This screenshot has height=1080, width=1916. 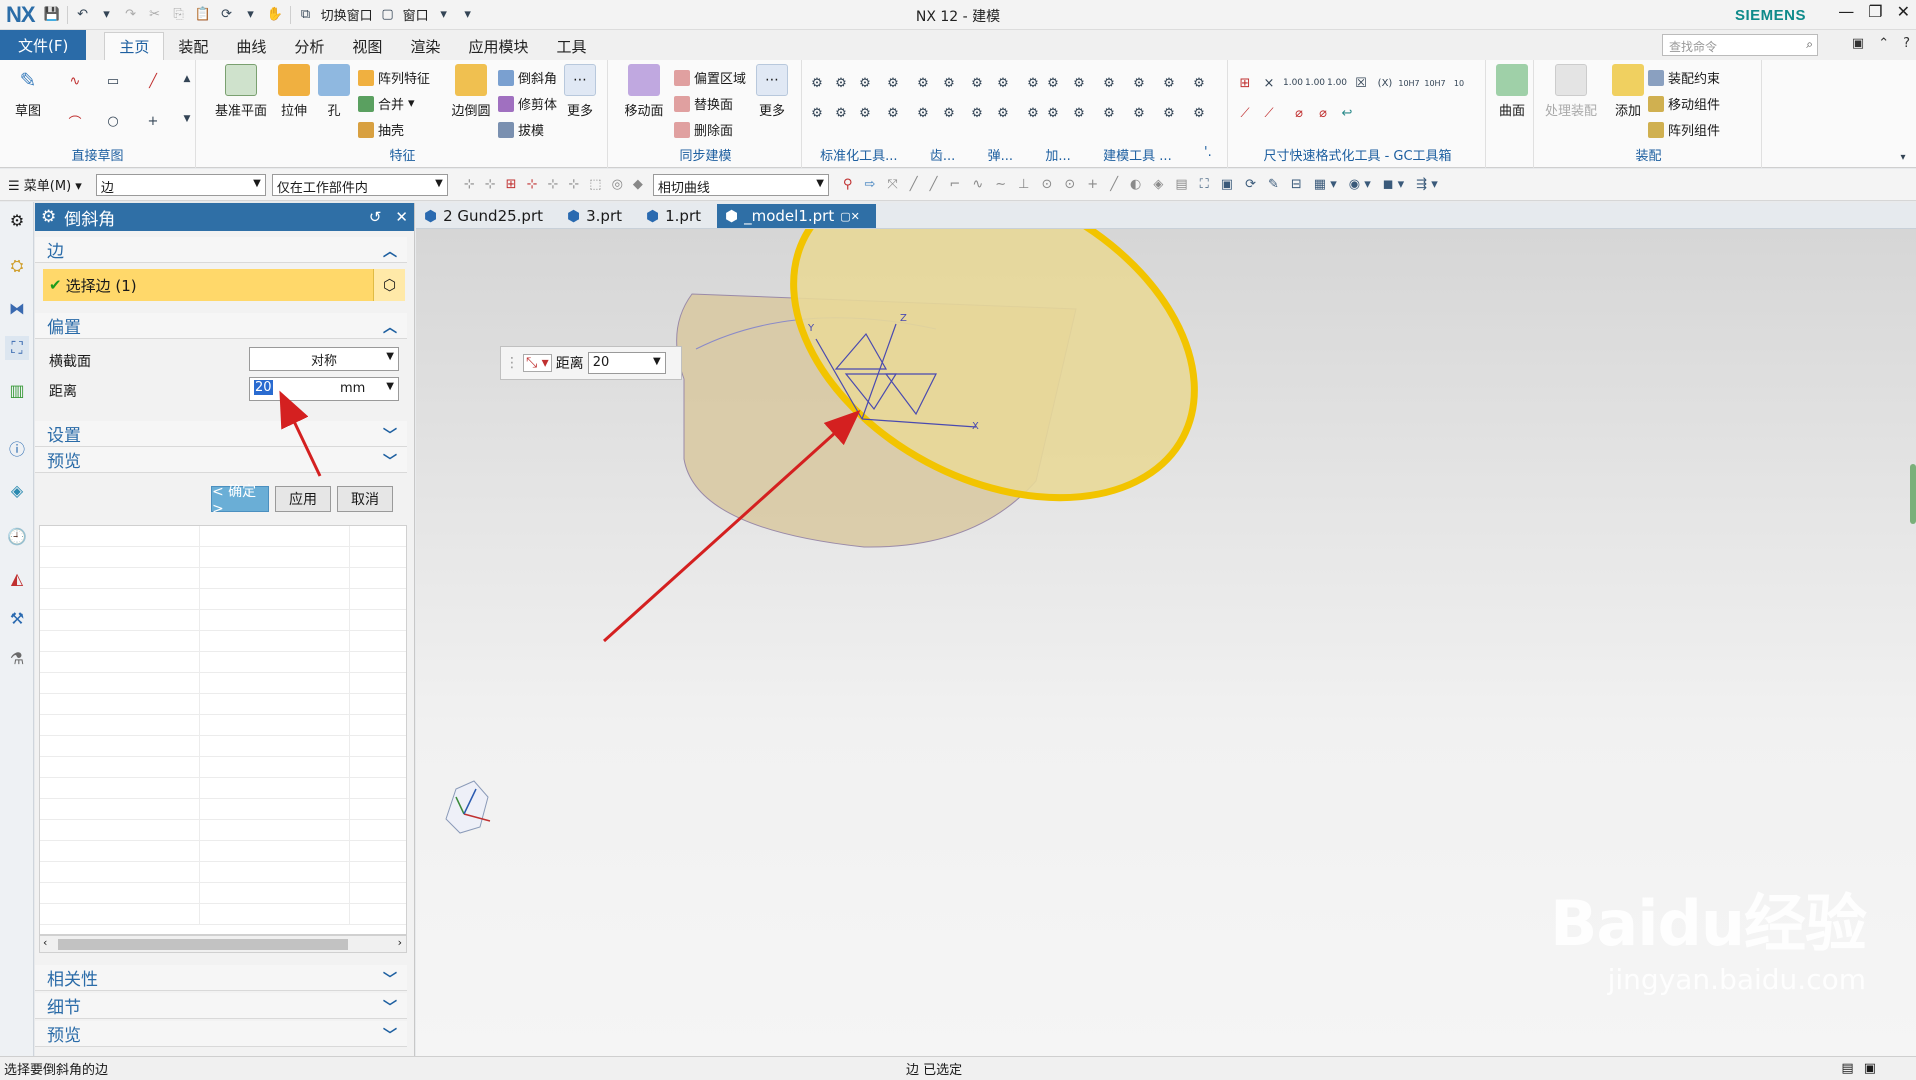 What do you see at coordinates (1628, 91) in the screenshot?
I see `add-component-button: 添加` at bounding box center [1628, 91].